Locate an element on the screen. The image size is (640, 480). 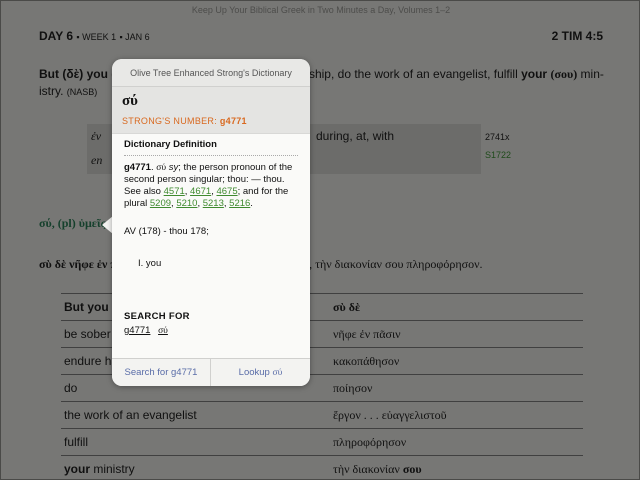
table-cell-greek: ποίησον is located at coordinates (453, 388).